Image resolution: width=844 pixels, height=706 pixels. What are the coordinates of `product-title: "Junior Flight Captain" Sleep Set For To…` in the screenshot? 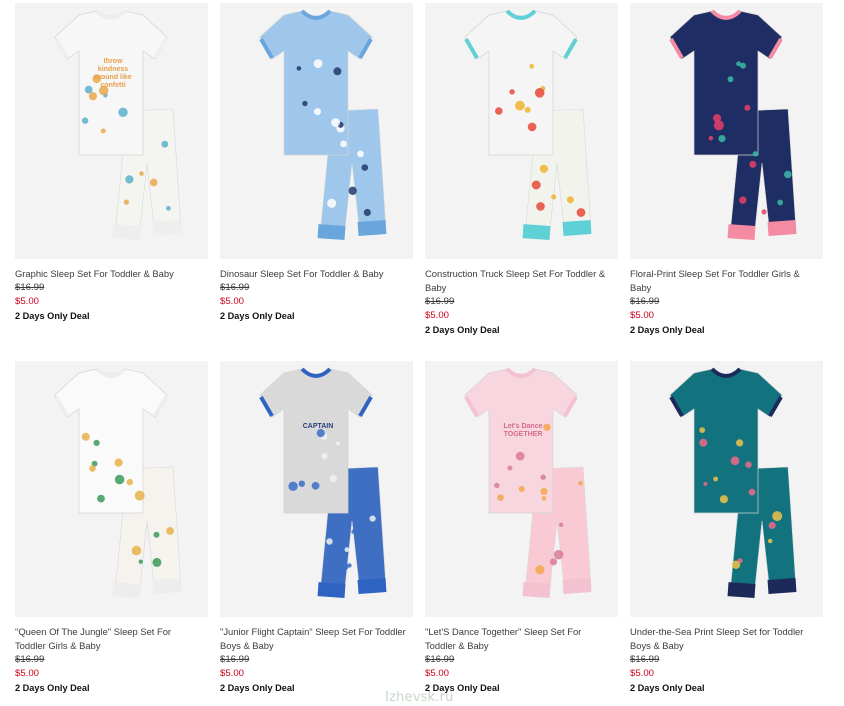 It's located at (316, 639).